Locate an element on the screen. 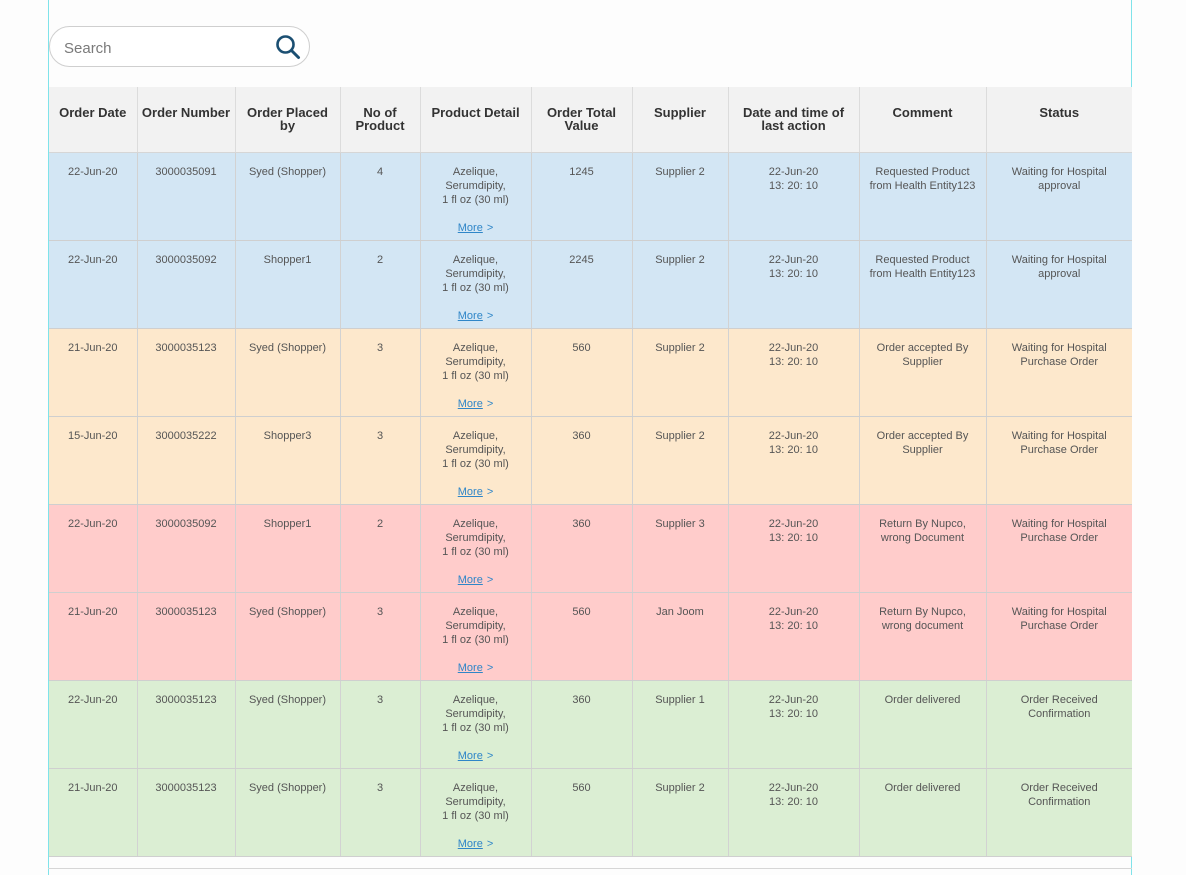 The height and width of the screenshot is (875, 1186). column-header: Date and time of last action is located at coordinates (794, 120).